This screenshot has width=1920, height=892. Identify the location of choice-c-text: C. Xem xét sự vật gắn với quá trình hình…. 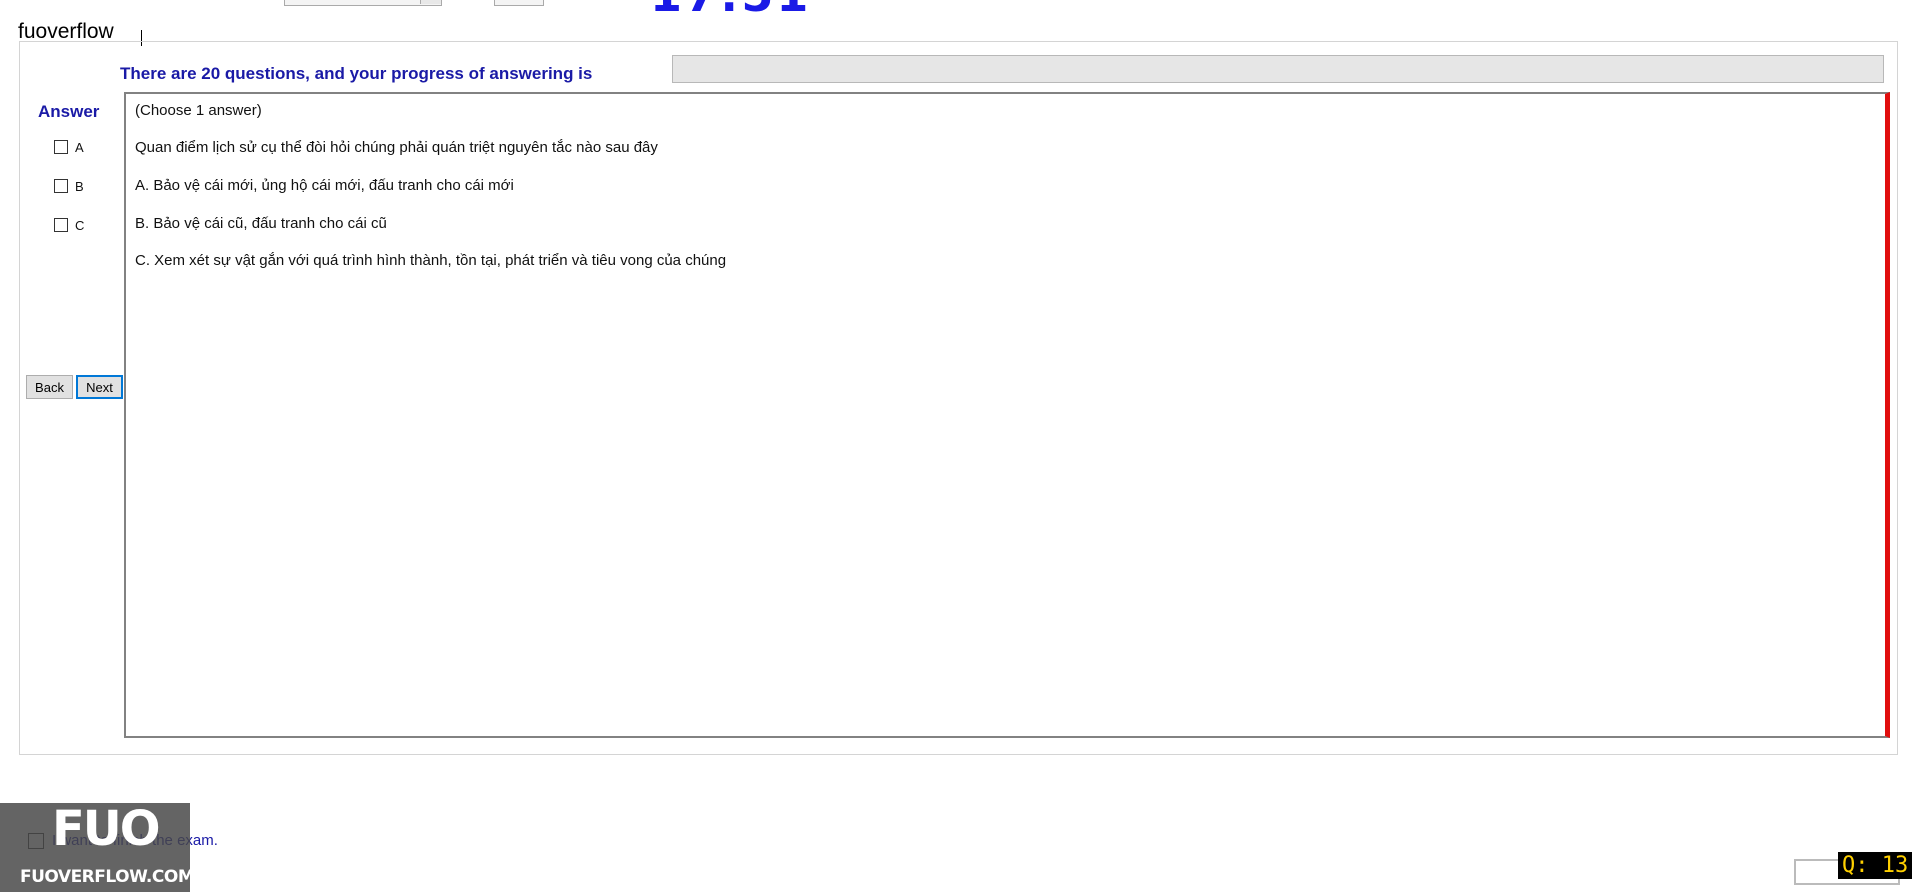
(431, 260).